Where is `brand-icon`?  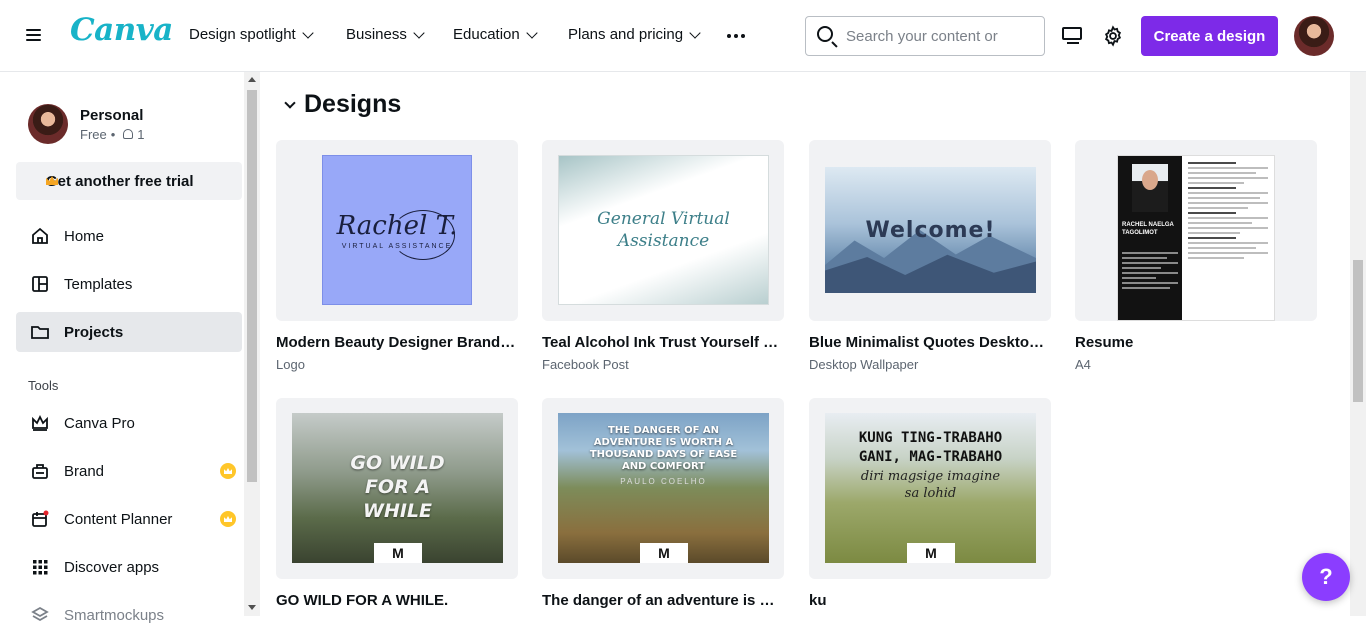
brand-icon is located at coordinates (40, 471).